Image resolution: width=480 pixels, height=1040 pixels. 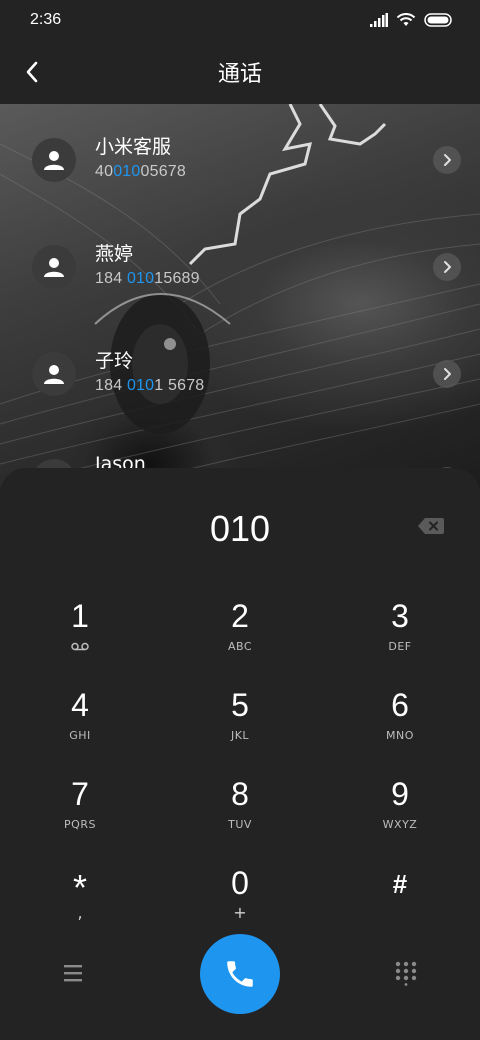 I want to click on phone-icon, so click(x=240, y=974).